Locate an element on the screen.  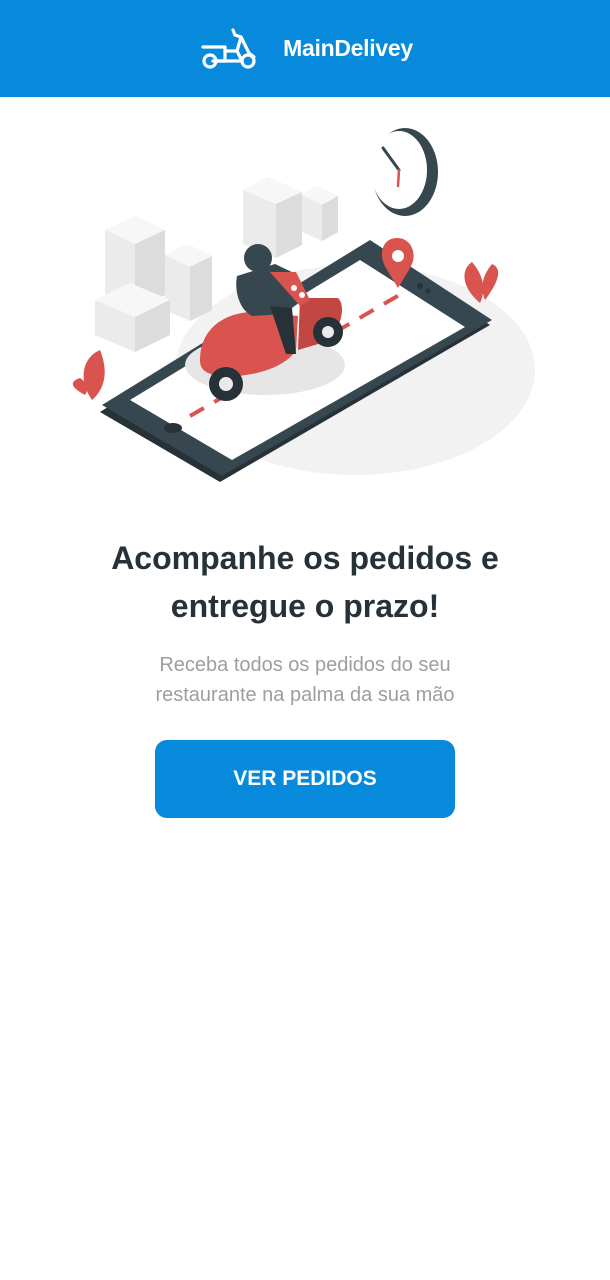
brand: MainDelivey is located at coordinates (305, 49).